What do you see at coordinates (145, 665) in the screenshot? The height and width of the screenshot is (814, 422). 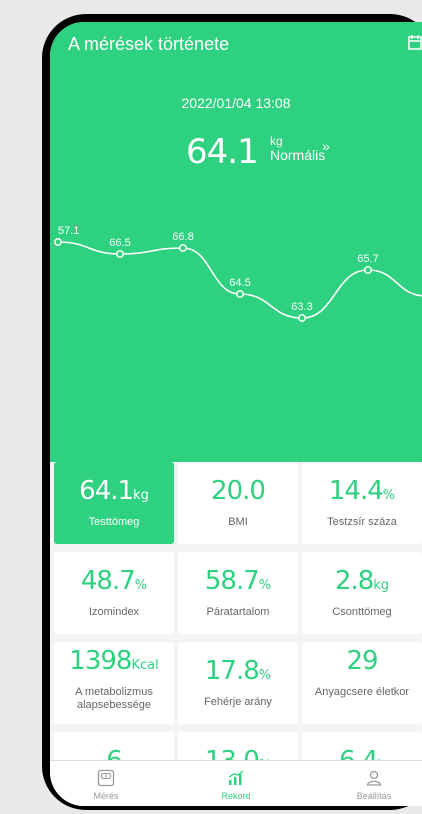 I see `metric-unit: Kcal` at bounding box center [145, 665].